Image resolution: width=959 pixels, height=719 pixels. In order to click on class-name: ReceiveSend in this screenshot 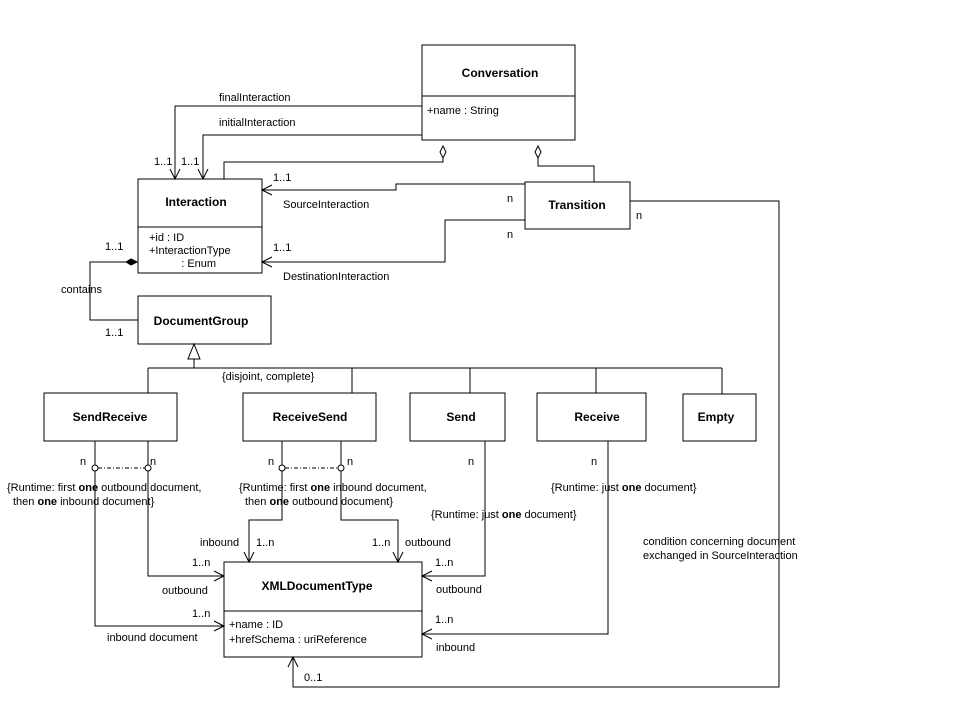, I will do `click(310, 417)`.